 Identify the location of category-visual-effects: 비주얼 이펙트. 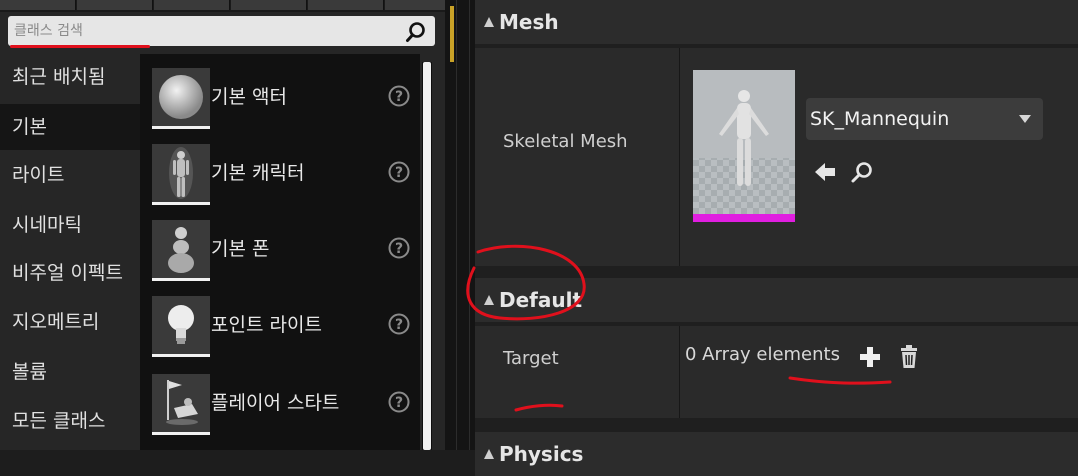
(70, 273).